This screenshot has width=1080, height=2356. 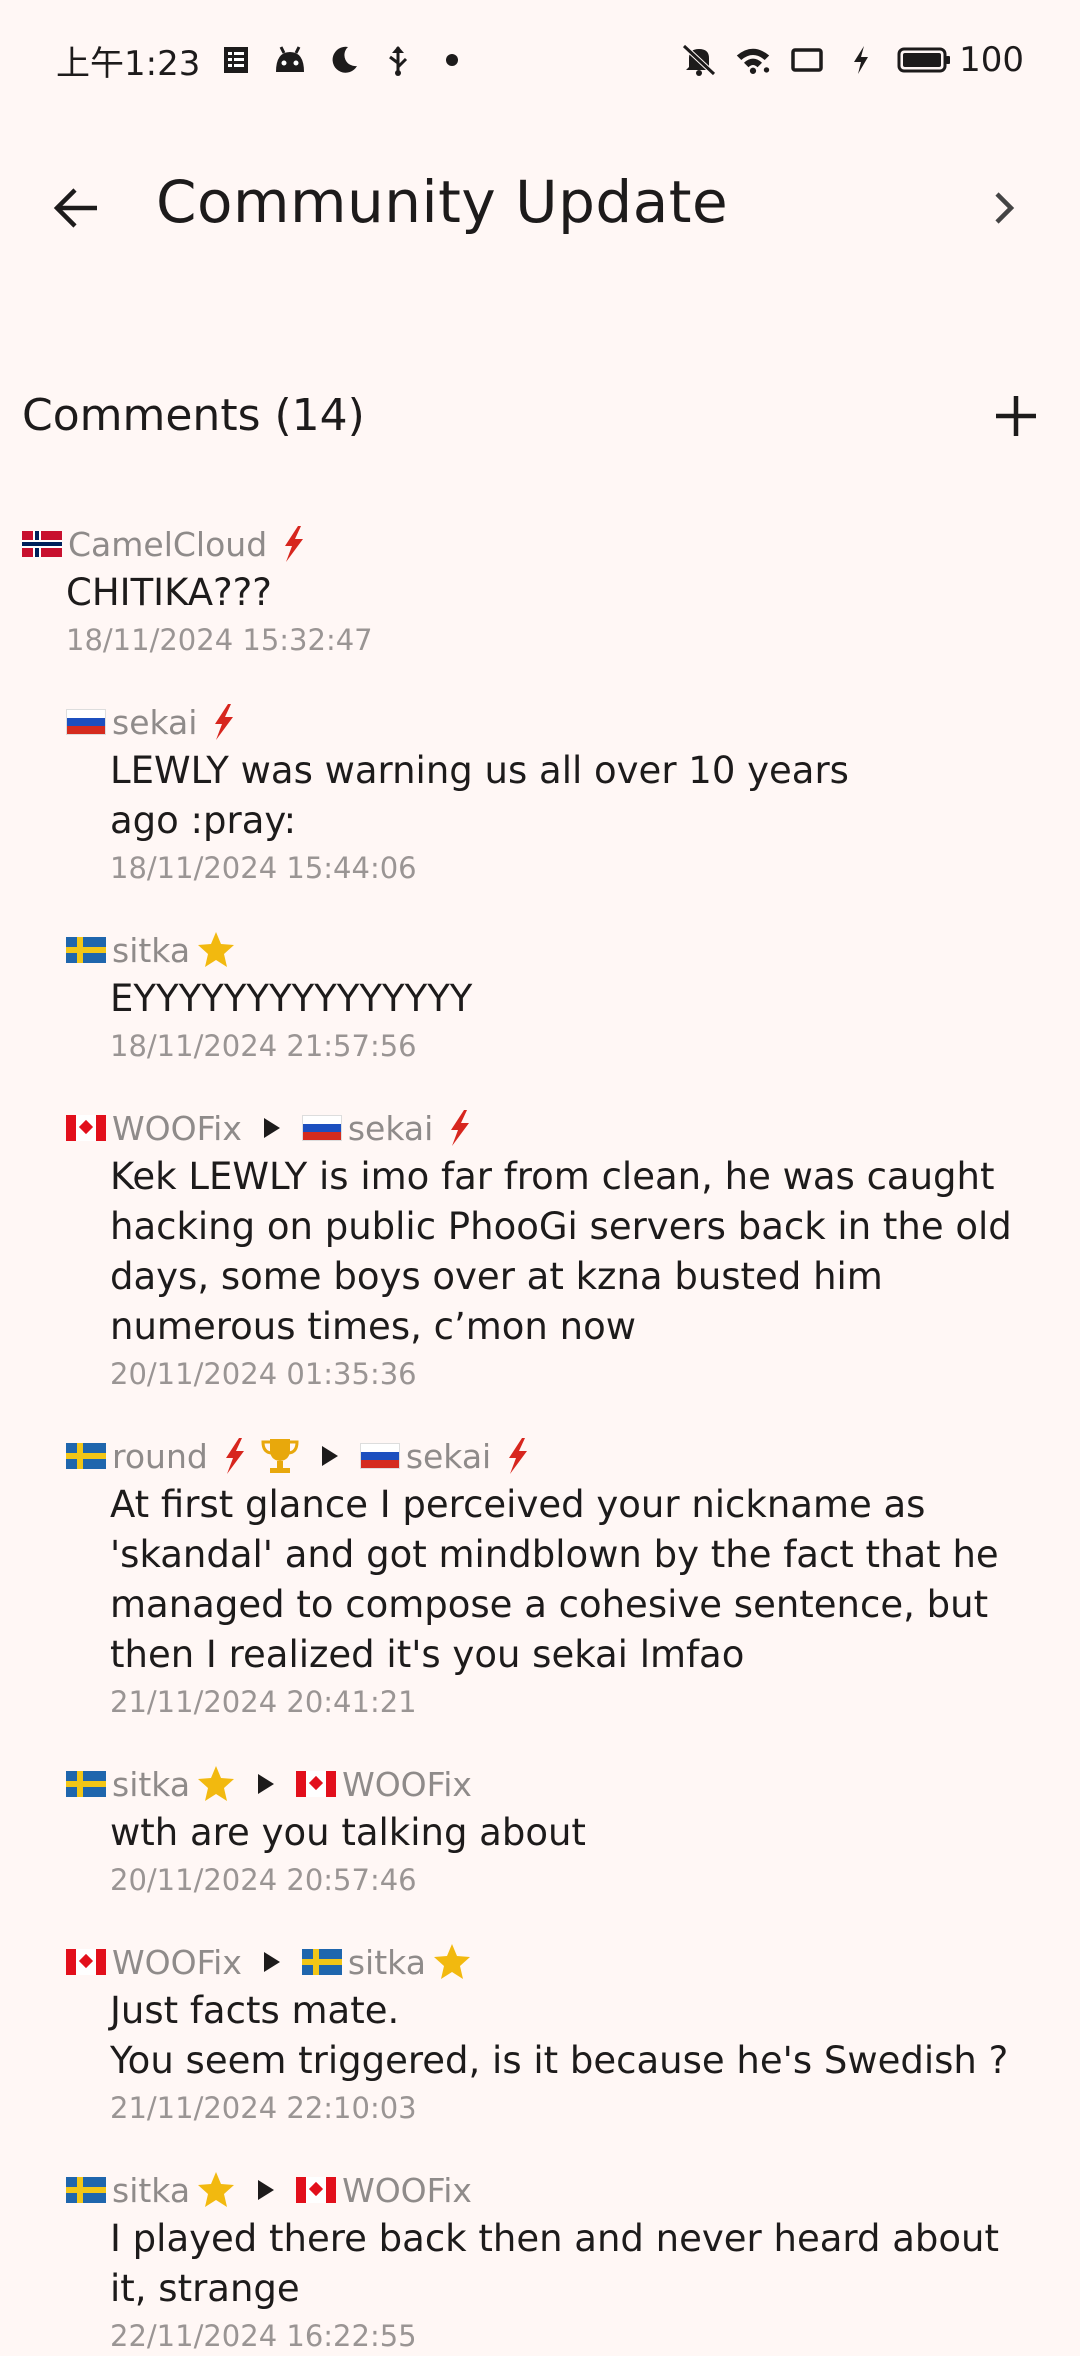 I want to click on arrow-left-icon, so click(x=76, y=210).